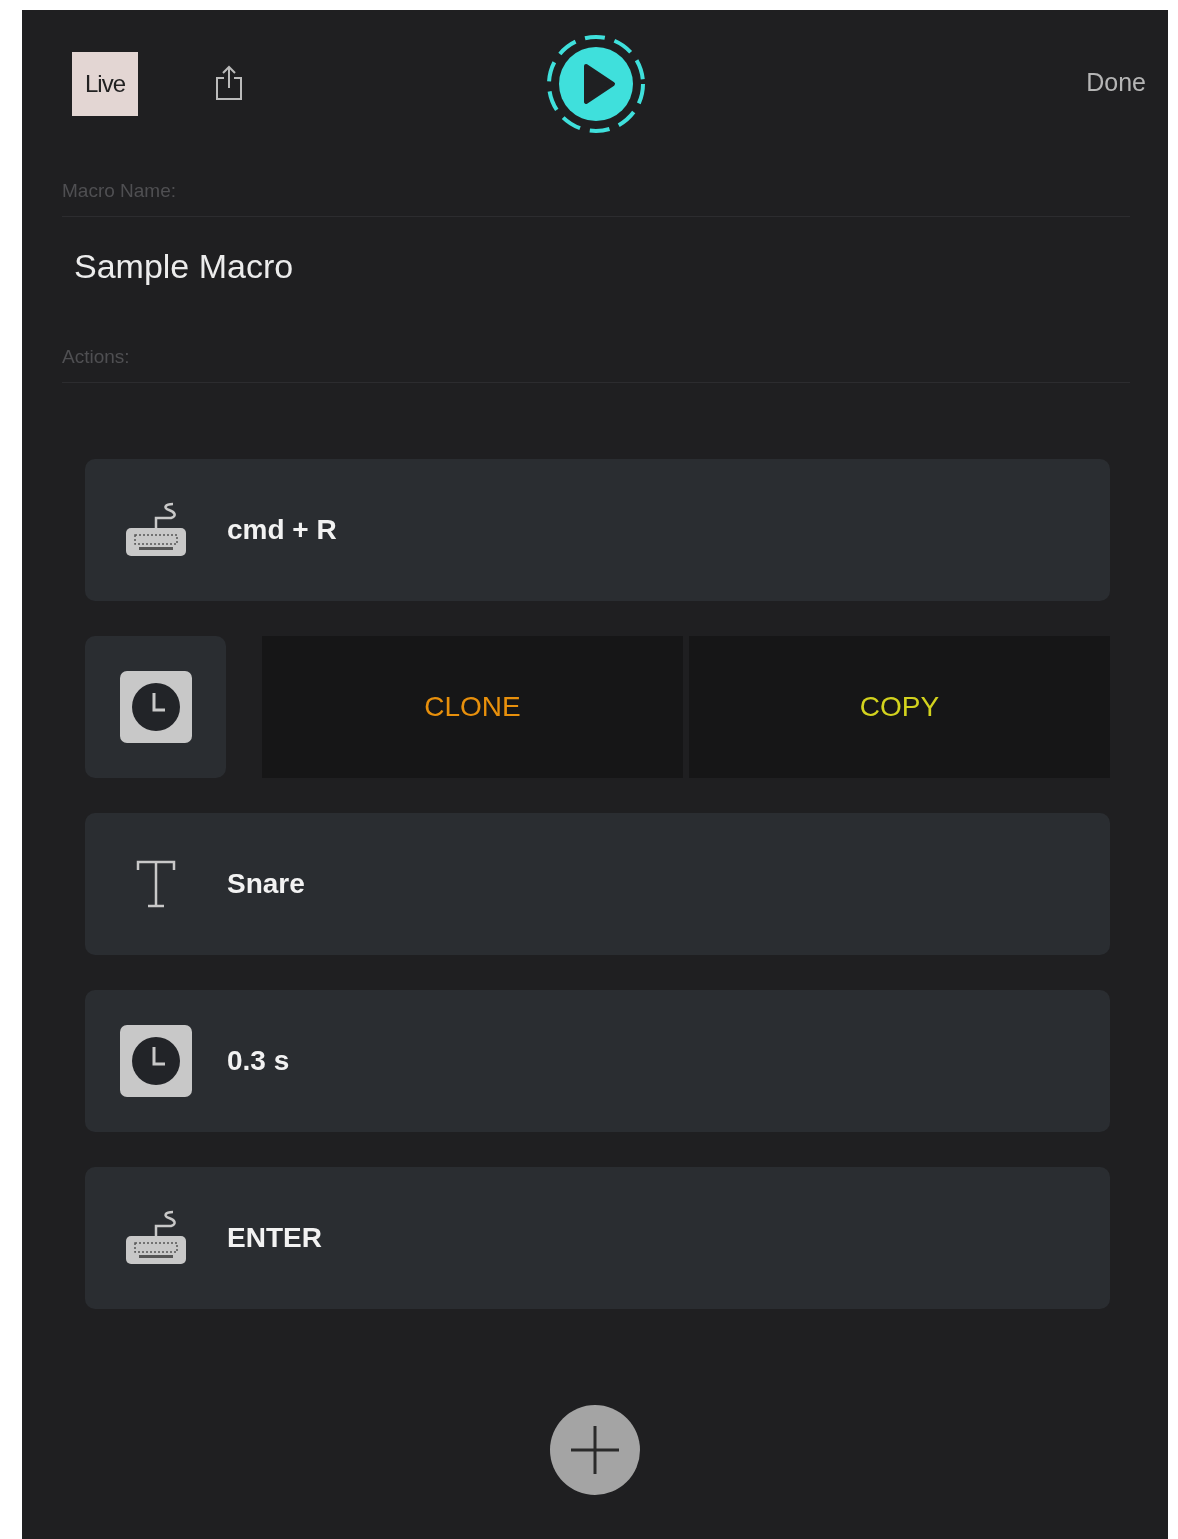 This screenshot has width=1178, height=1539. I want to click on text-icon, so click(156, 884).